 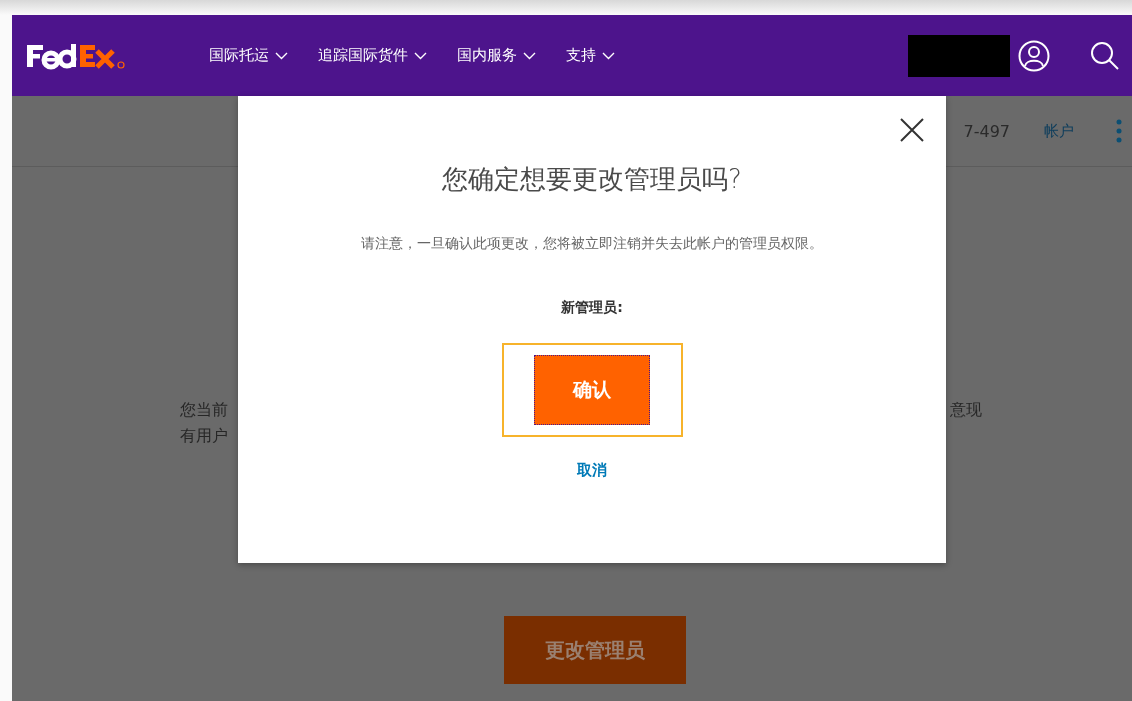 What do you see at coordinates (1034, 55) in the screenshot?
I see `user-account-icon` at bounding box center [1034, 55].